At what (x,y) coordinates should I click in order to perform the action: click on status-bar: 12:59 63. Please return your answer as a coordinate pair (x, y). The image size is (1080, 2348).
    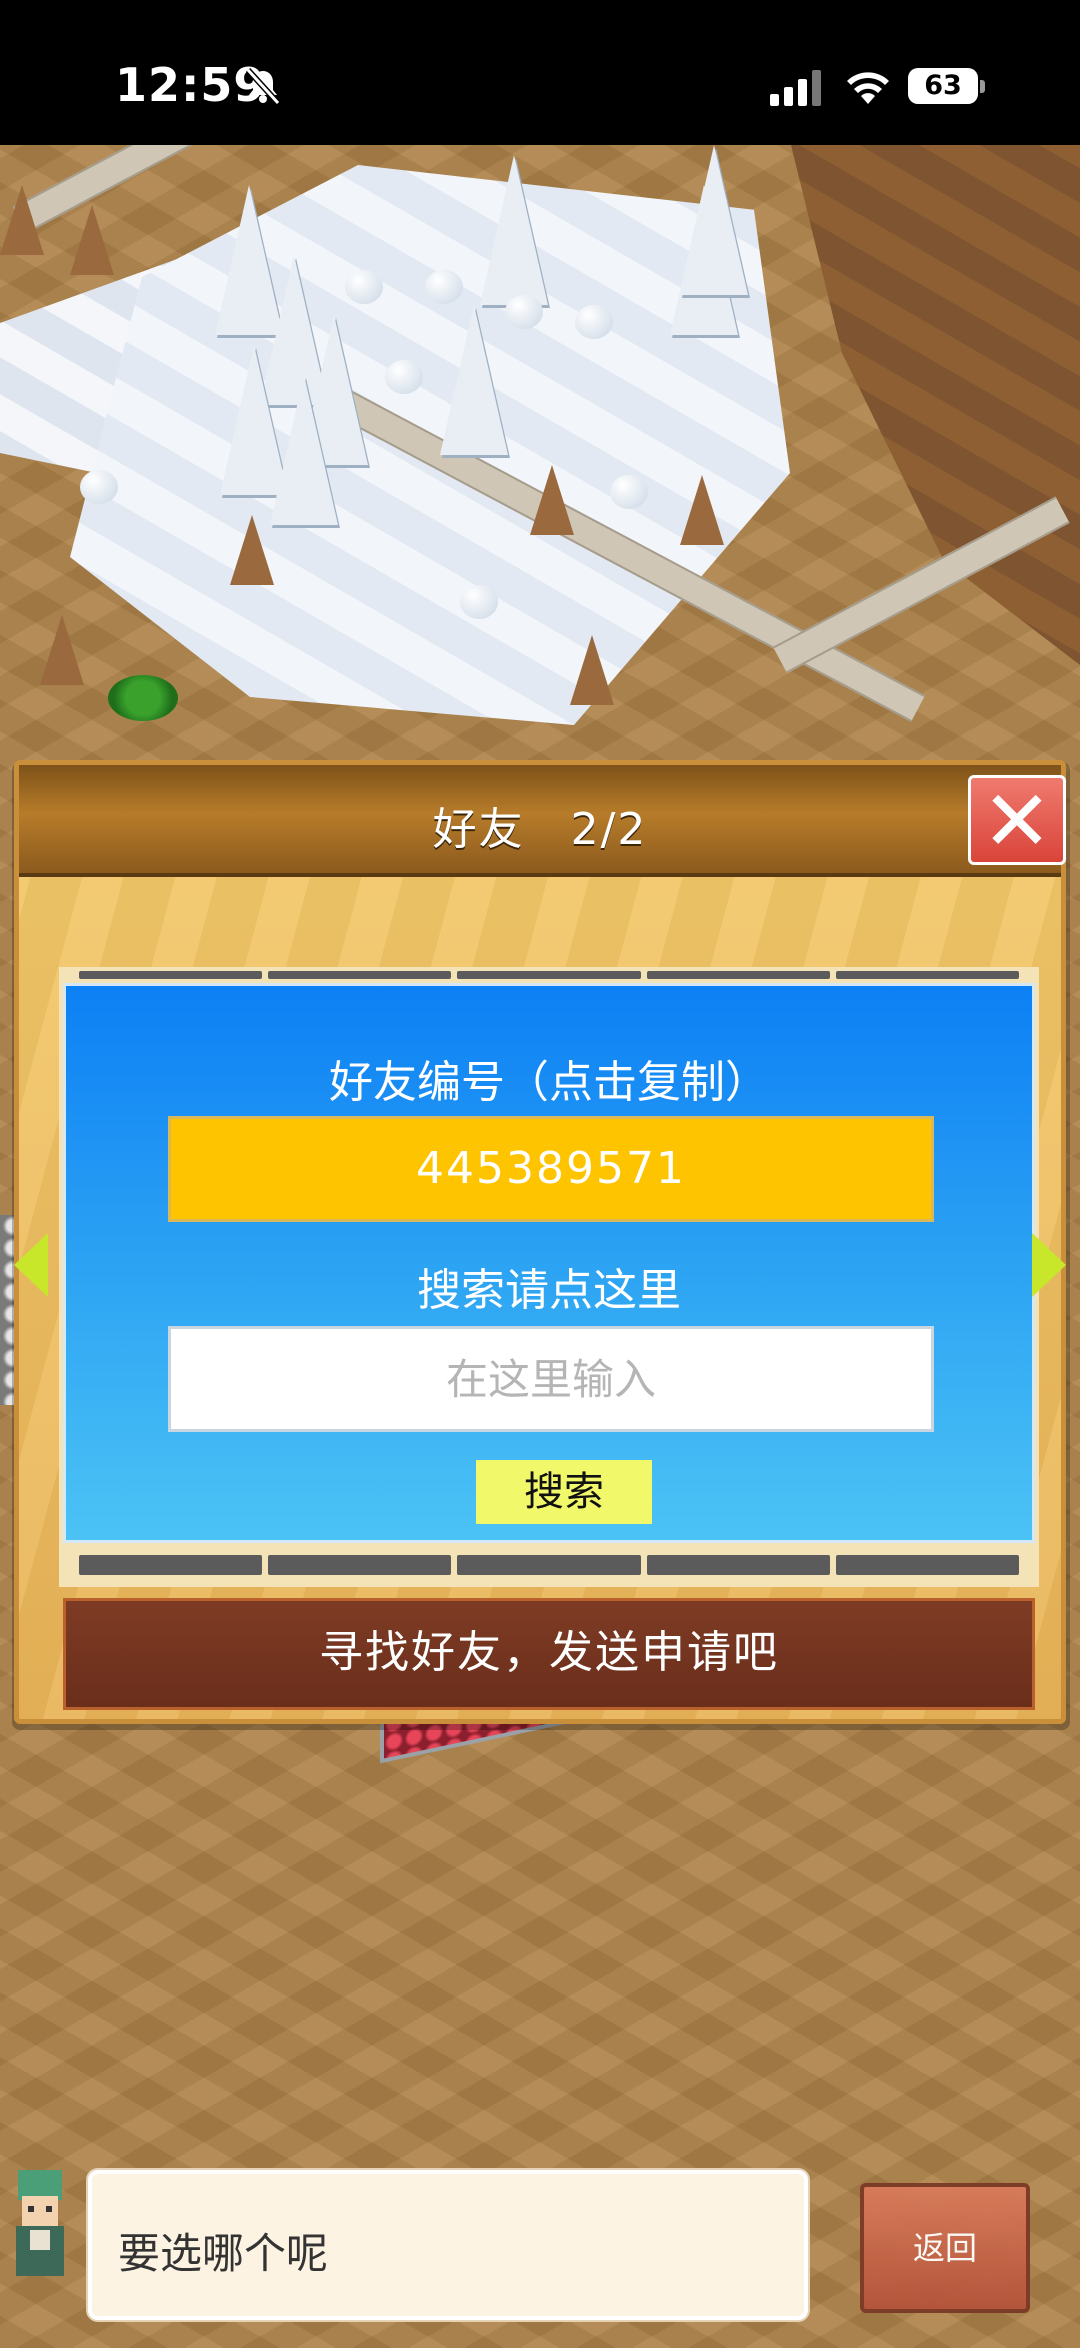
    Looking at the image, I should click on (540, 72).